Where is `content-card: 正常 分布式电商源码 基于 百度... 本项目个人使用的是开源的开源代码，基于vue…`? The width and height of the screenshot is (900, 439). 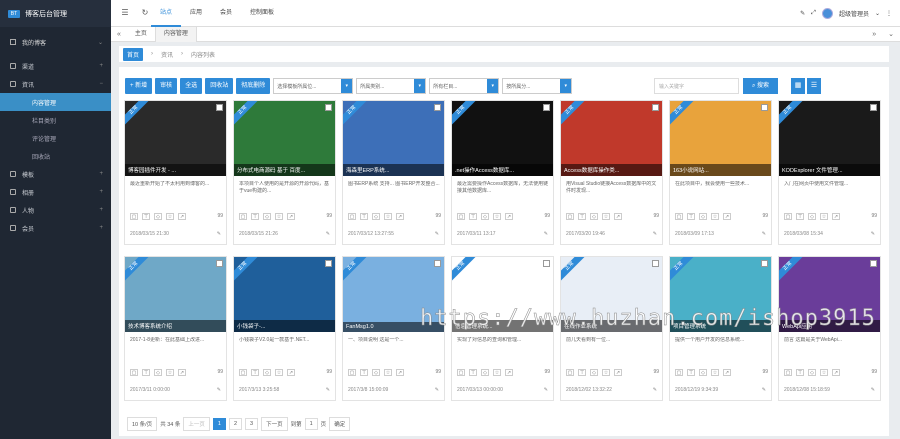
content-card: 正常 分布式电商源码 基于 百度... 本项目个人使用的是开源的开源代码，基于vue… is located at coordinates (284, 172).